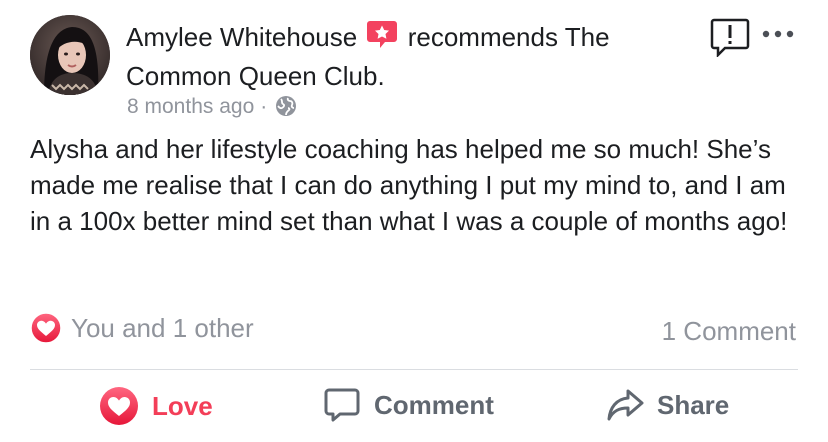 The height and width of the screenshot is (442, 828). I want to click on author-name: Amylee Whitehouse, so click(241, 37).